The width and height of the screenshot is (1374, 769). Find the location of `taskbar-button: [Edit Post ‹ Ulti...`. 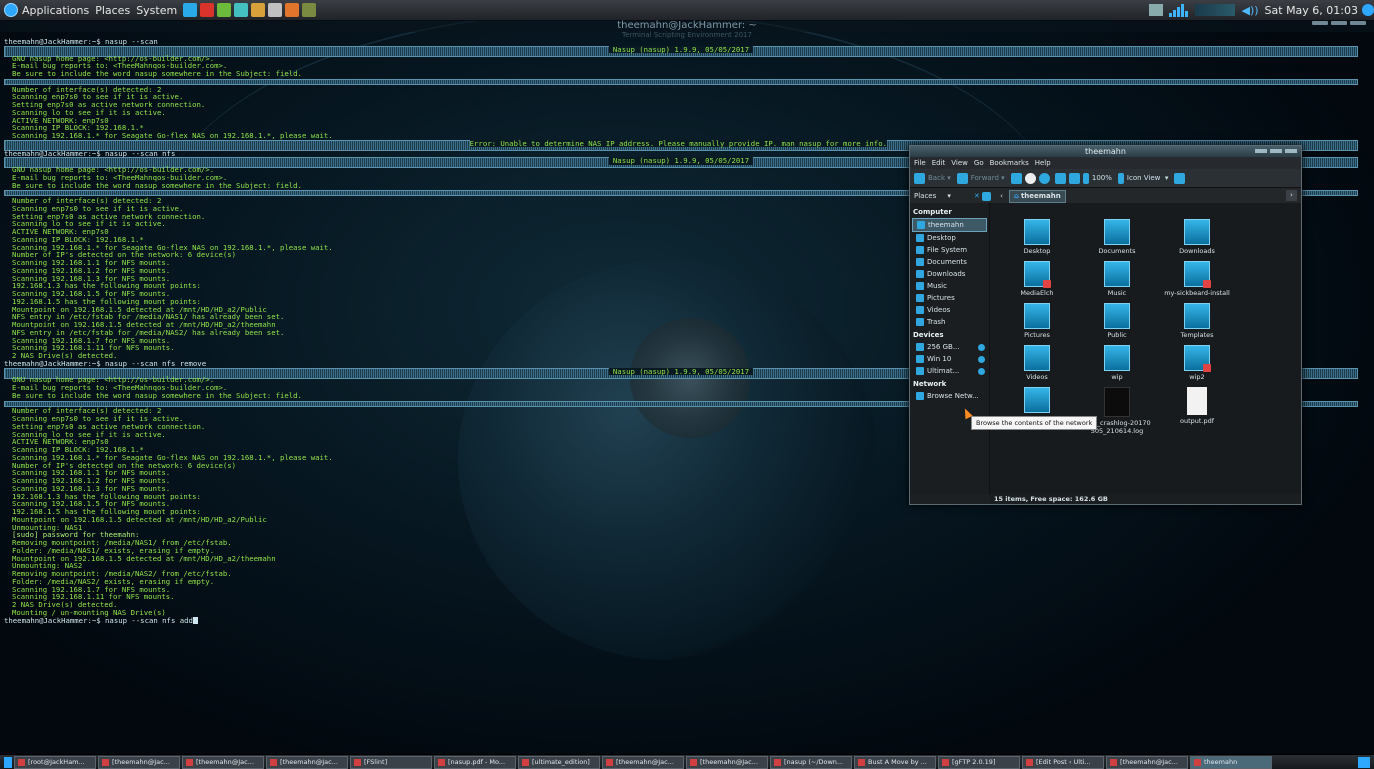

taskbar-button: [Edit Post ‹ Ulti... is located at coordinates (1063, 762).